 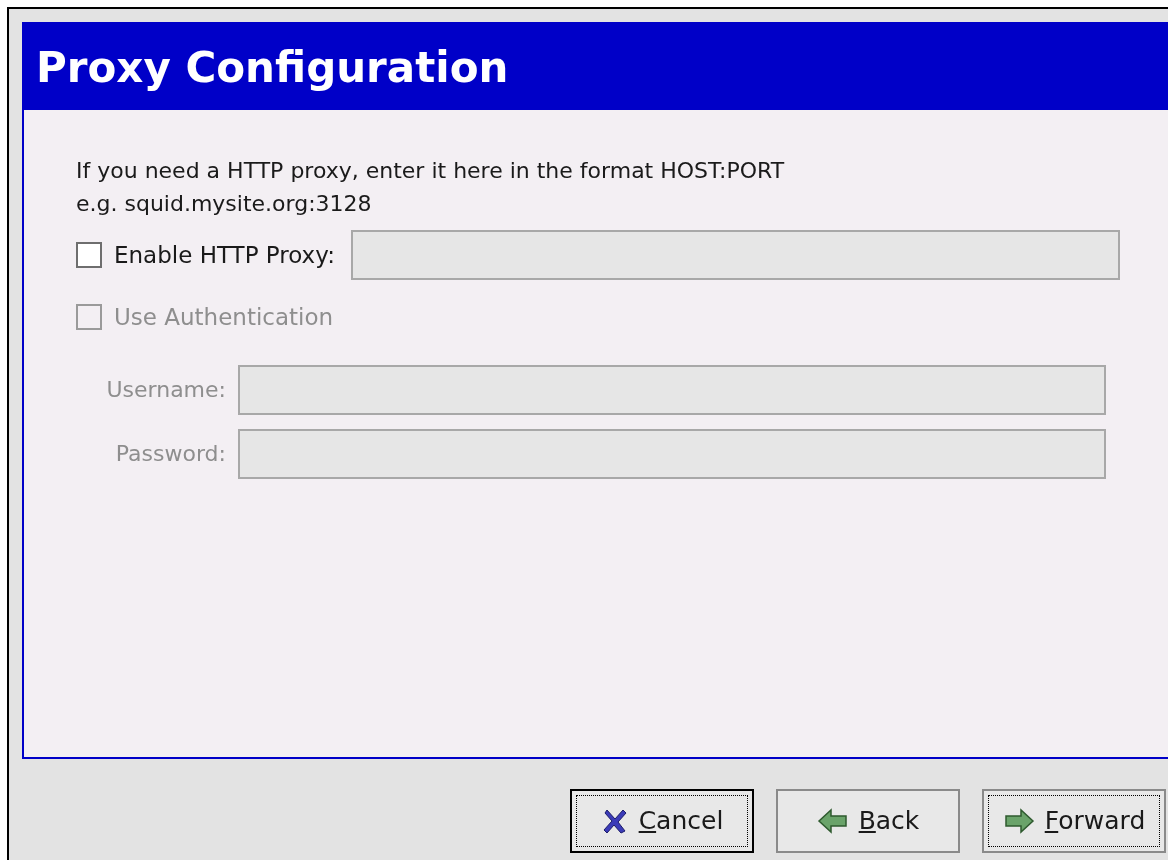 What do you see at coordinates (224, 204) in the screenshot?
I see `instruction-text: e.g. squid.mysite.org:3128` at bounding box center [224, 204].